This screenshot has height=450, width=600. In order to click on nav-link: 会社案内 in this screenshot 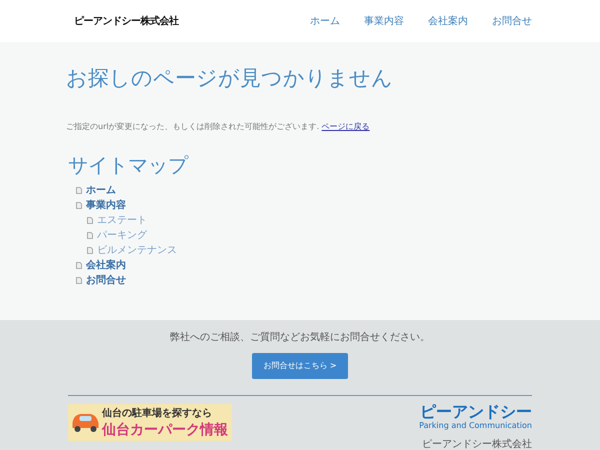, I will do `click(448, 21)`.